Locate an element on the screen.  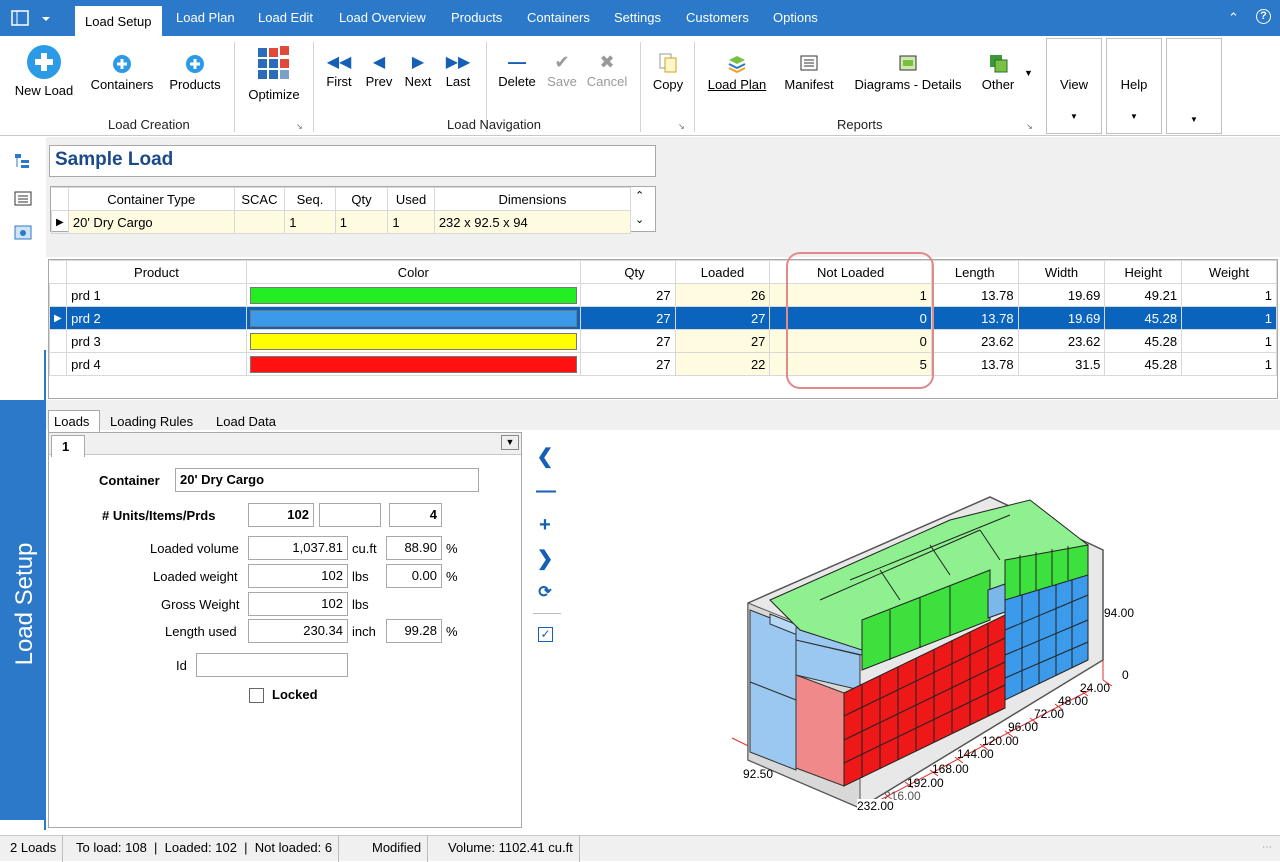
col-seq: Seq. is located at coordinates (310, 199).